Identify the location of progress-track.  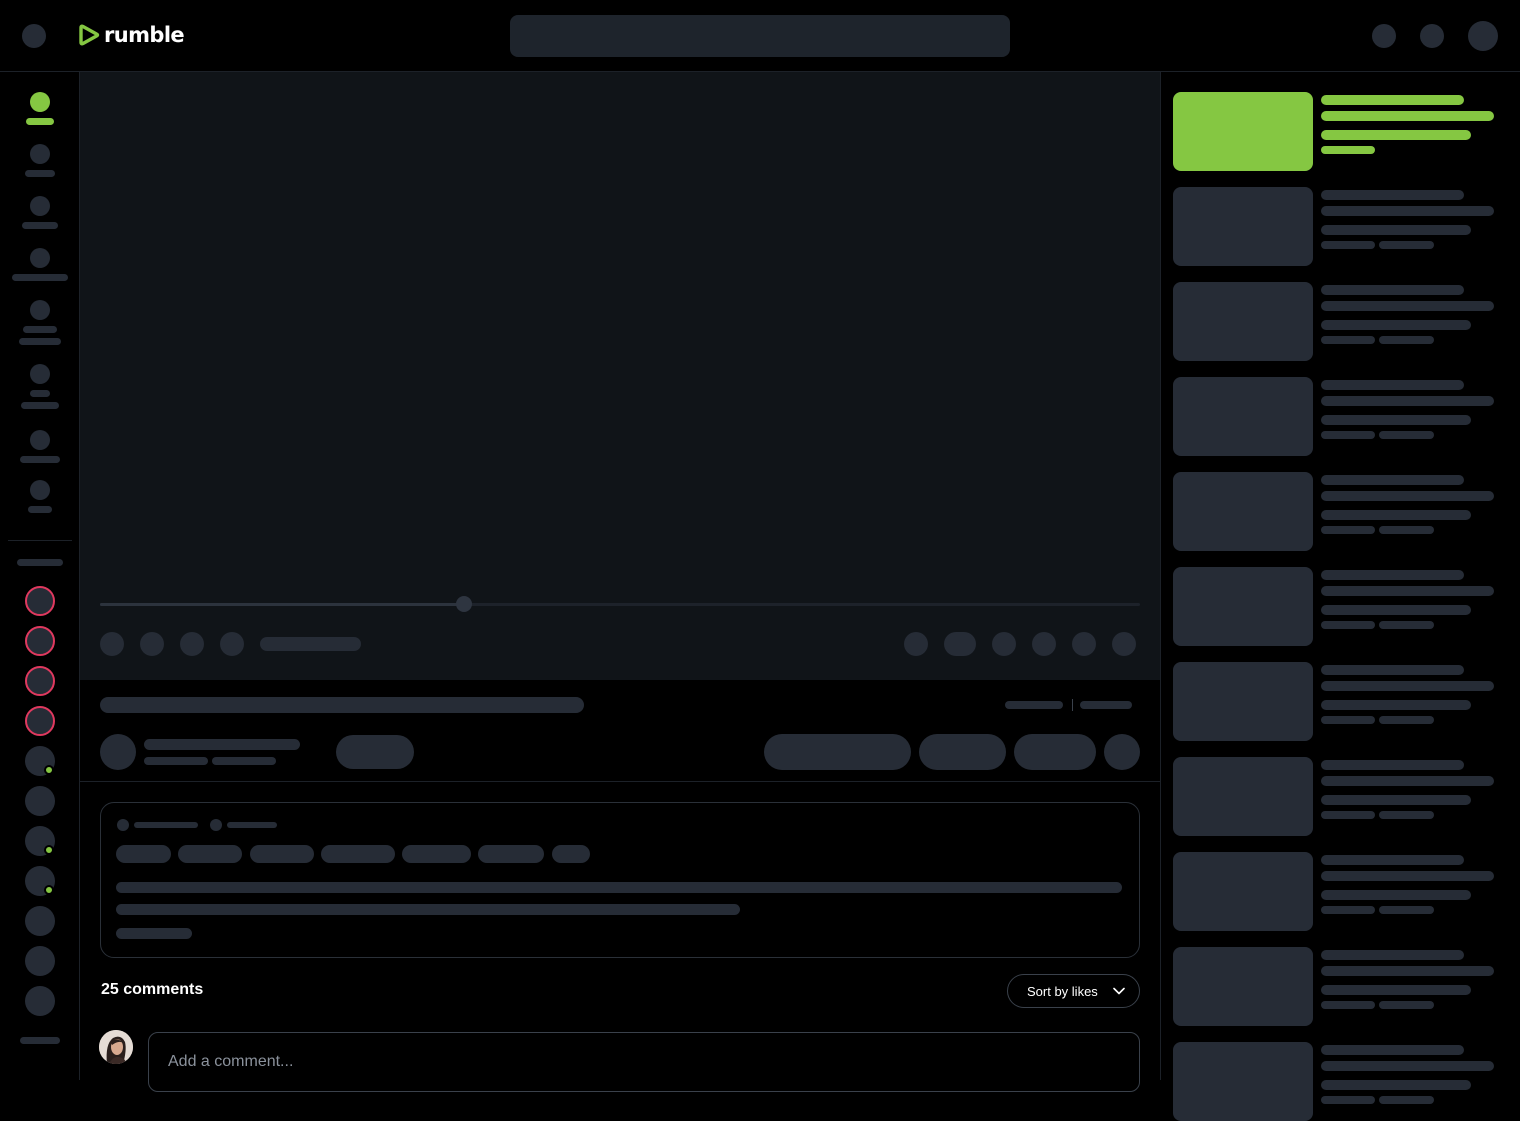
(620, 604).